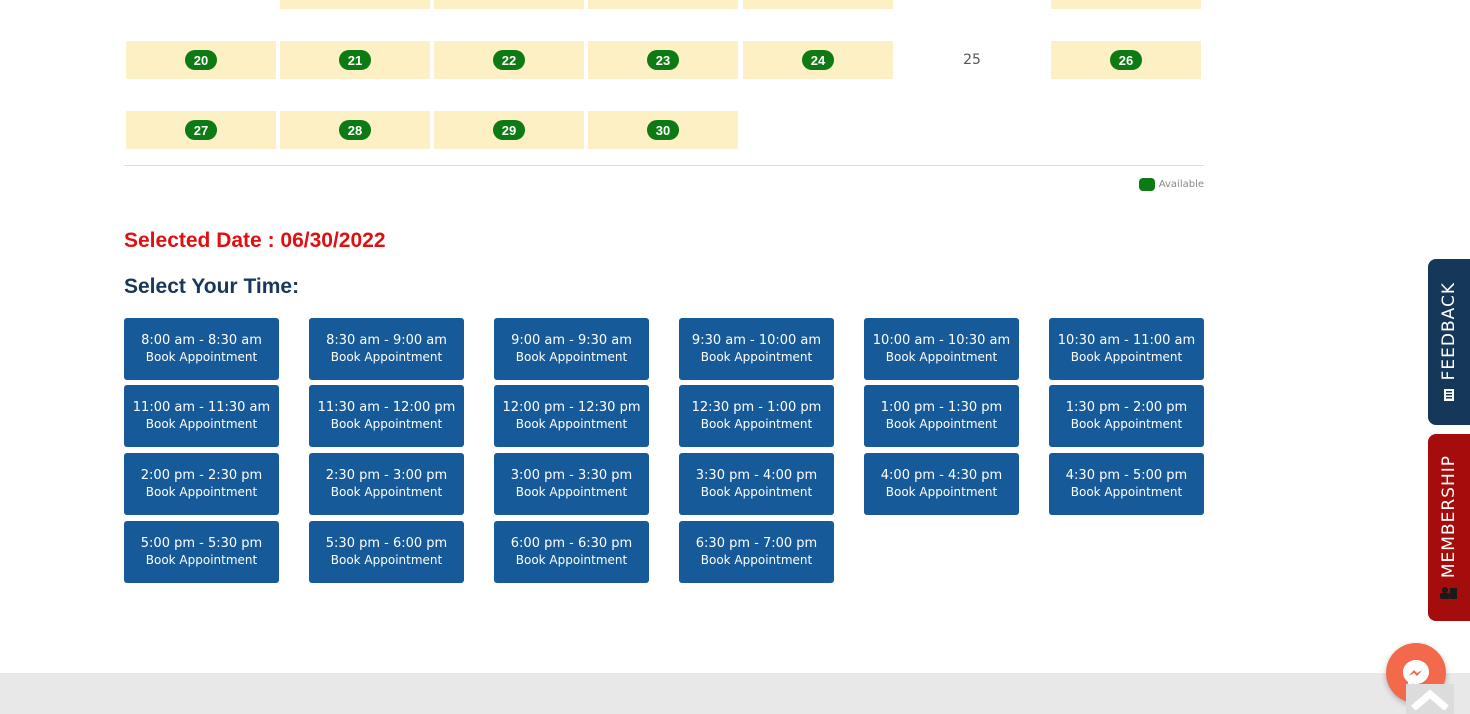 The image size is (1470, 714). I want to click on book-appointment-slot: 2:00 pm - 2:30 pm Book Appointment, so click(201, 484).